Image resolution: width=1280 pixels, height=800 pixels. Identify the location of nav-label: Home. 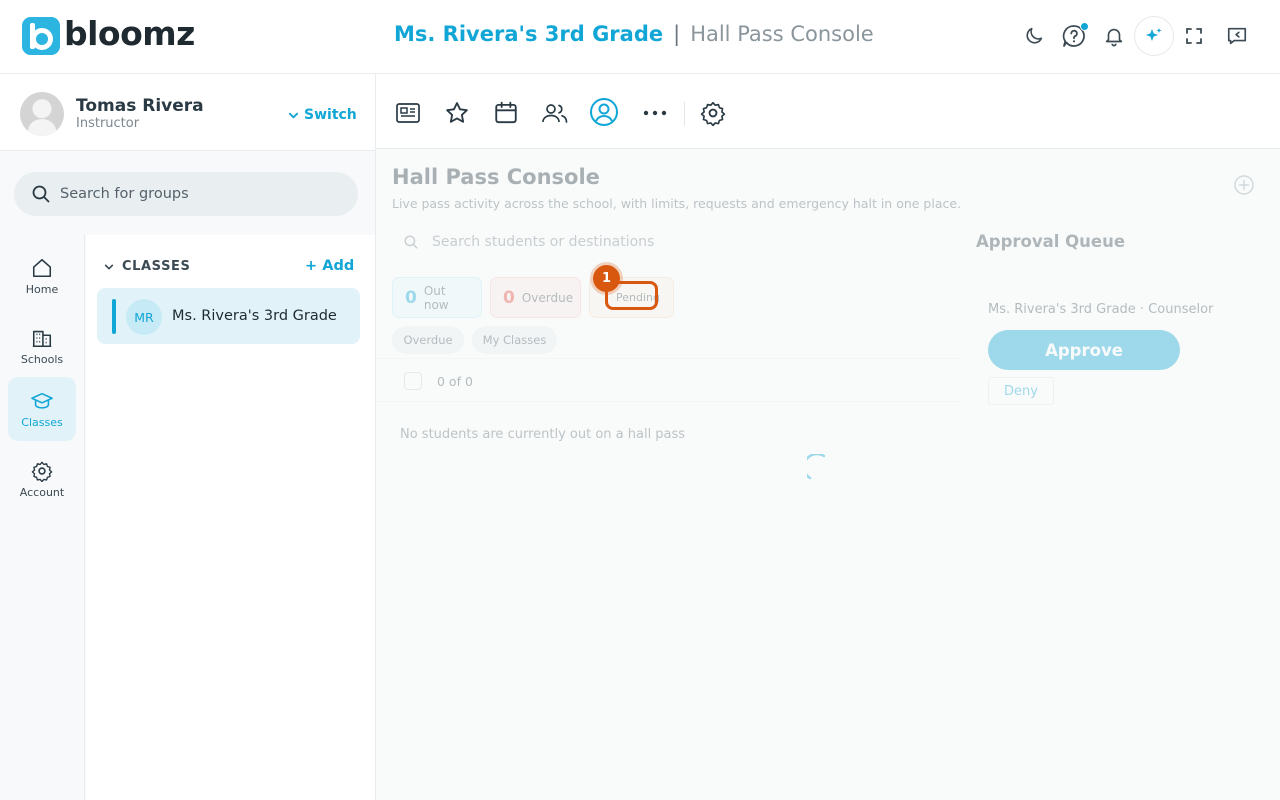
(42, 289).